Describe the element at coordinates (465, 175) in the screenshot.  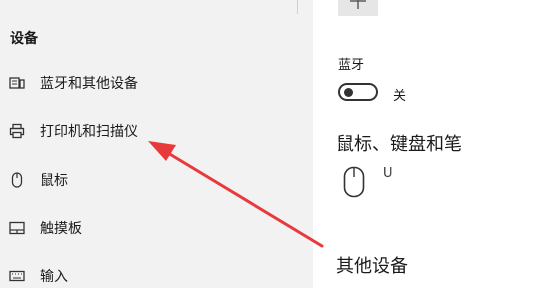
I see `redaction-blur` at that location.